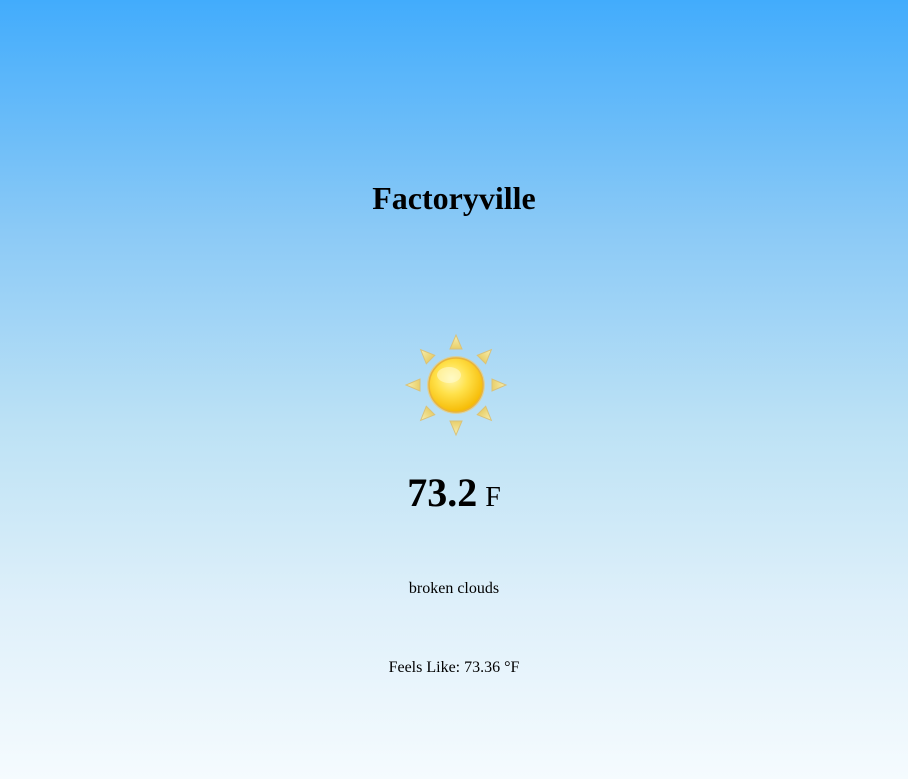  Describe the element at coordinates (493, 497) in the screenshot. I see `temperature-unit: F` at that location.